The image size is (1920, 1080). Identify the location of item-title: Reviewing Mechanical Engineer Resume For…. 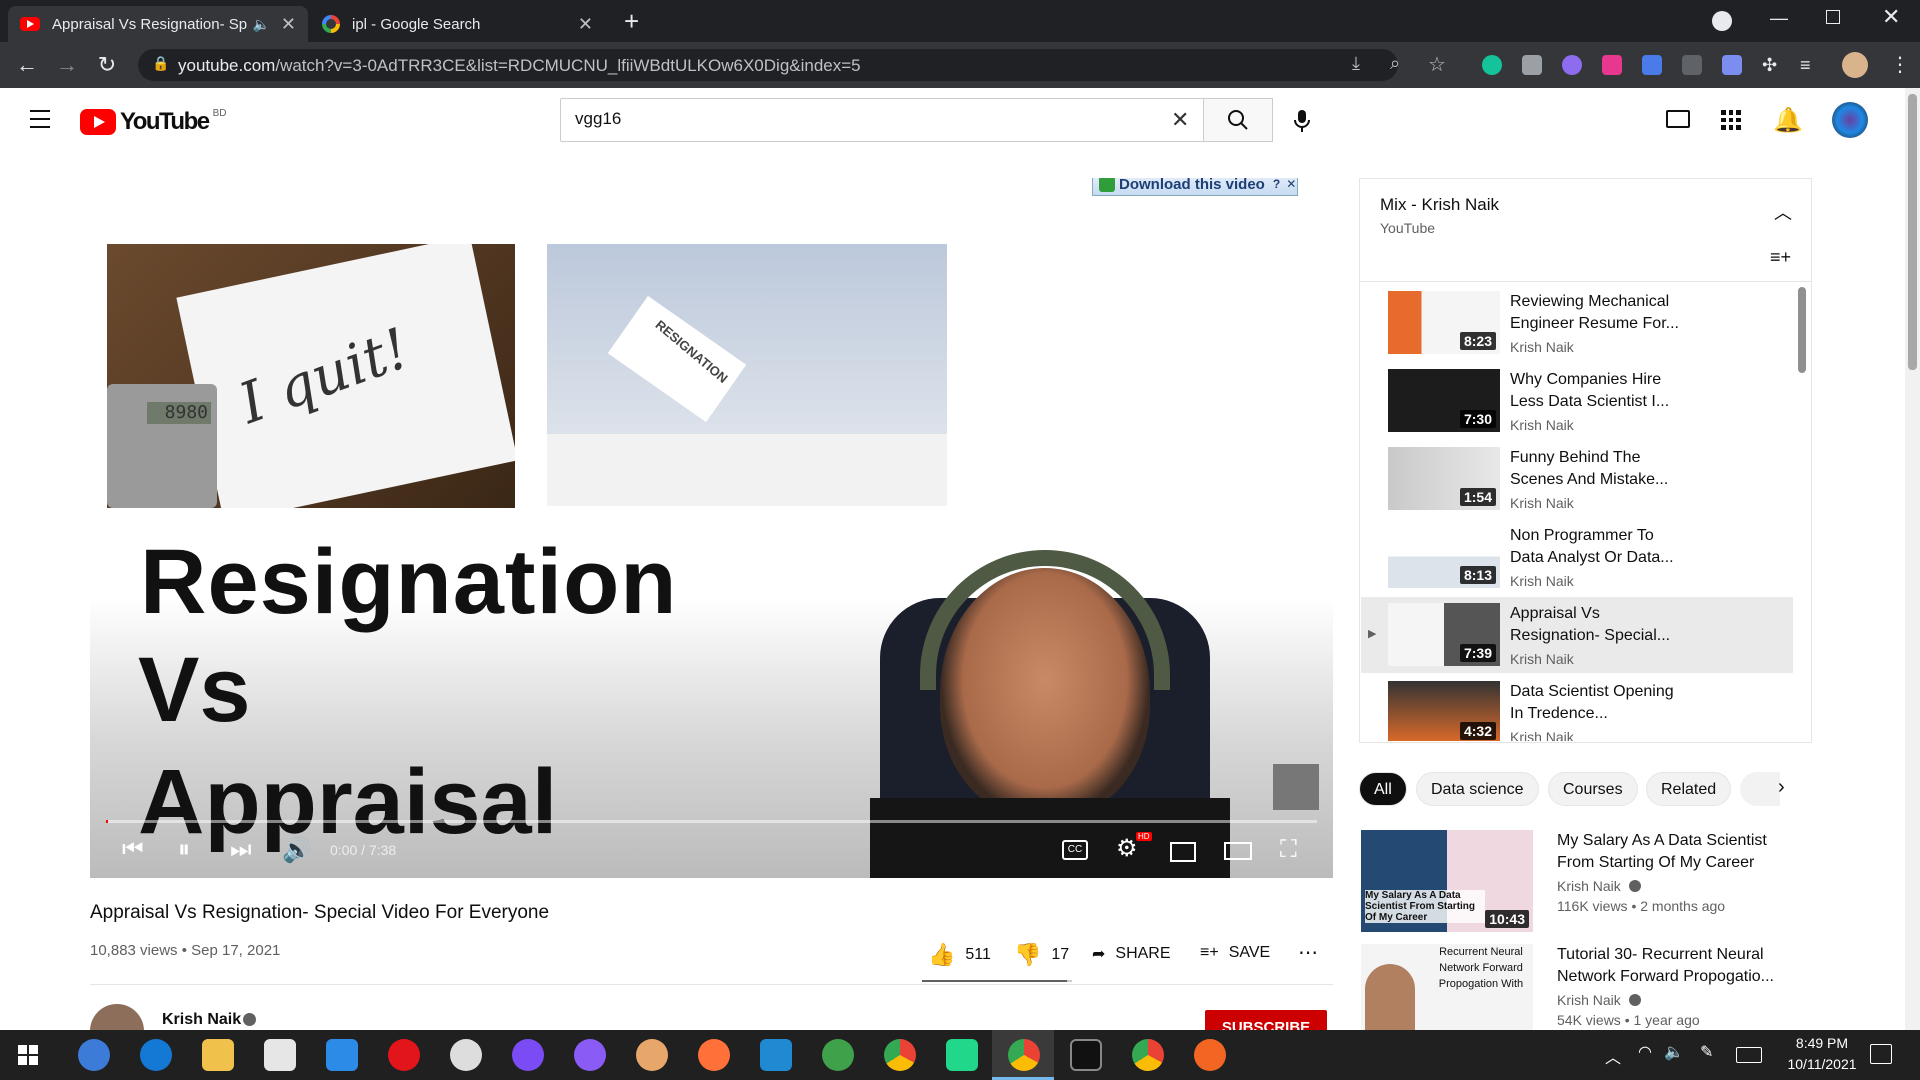
(1600, 313).